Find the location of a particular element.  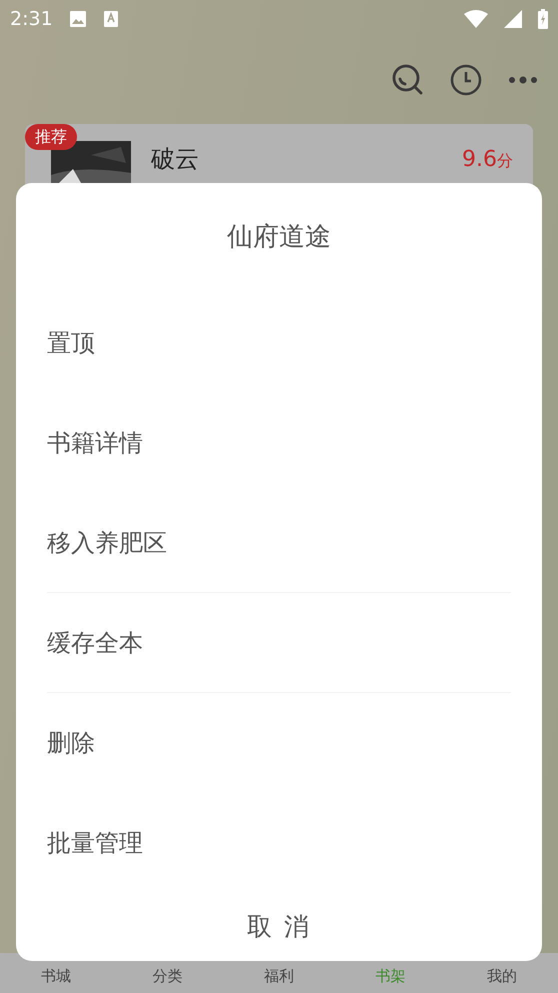

more-icon is located at coordinates (523, 80).